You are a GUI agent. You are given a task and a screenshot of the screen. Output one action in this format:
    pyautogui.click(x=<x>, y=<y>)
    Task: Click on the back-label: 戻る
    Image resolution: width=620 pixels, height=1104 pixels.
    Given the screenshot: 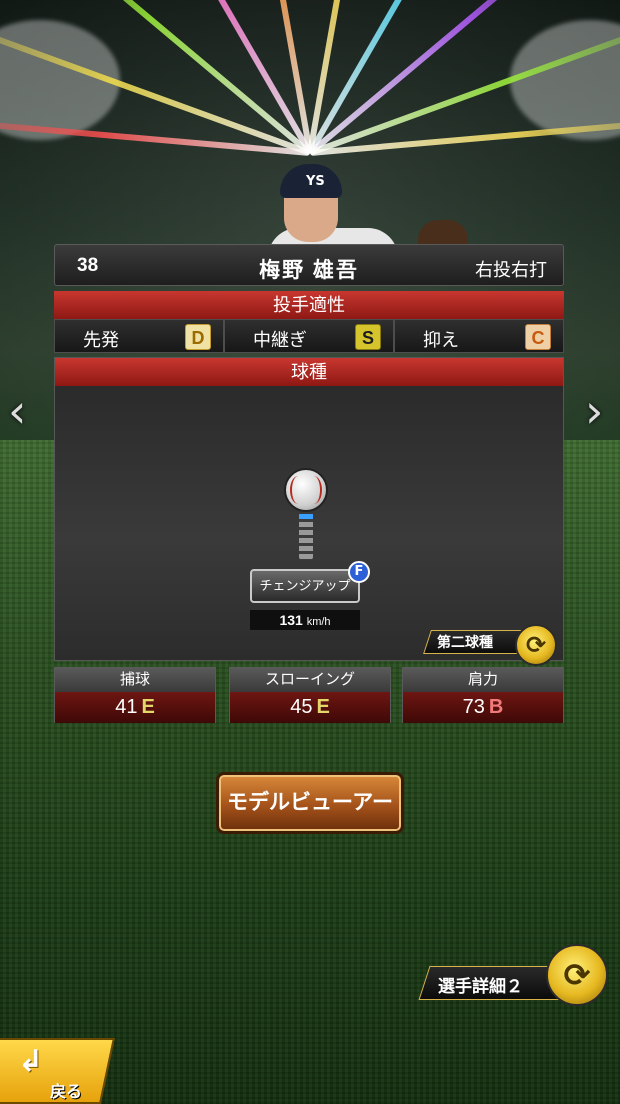 What is the action you would take?
    pyautogui.click(x=66, y=1092)
    